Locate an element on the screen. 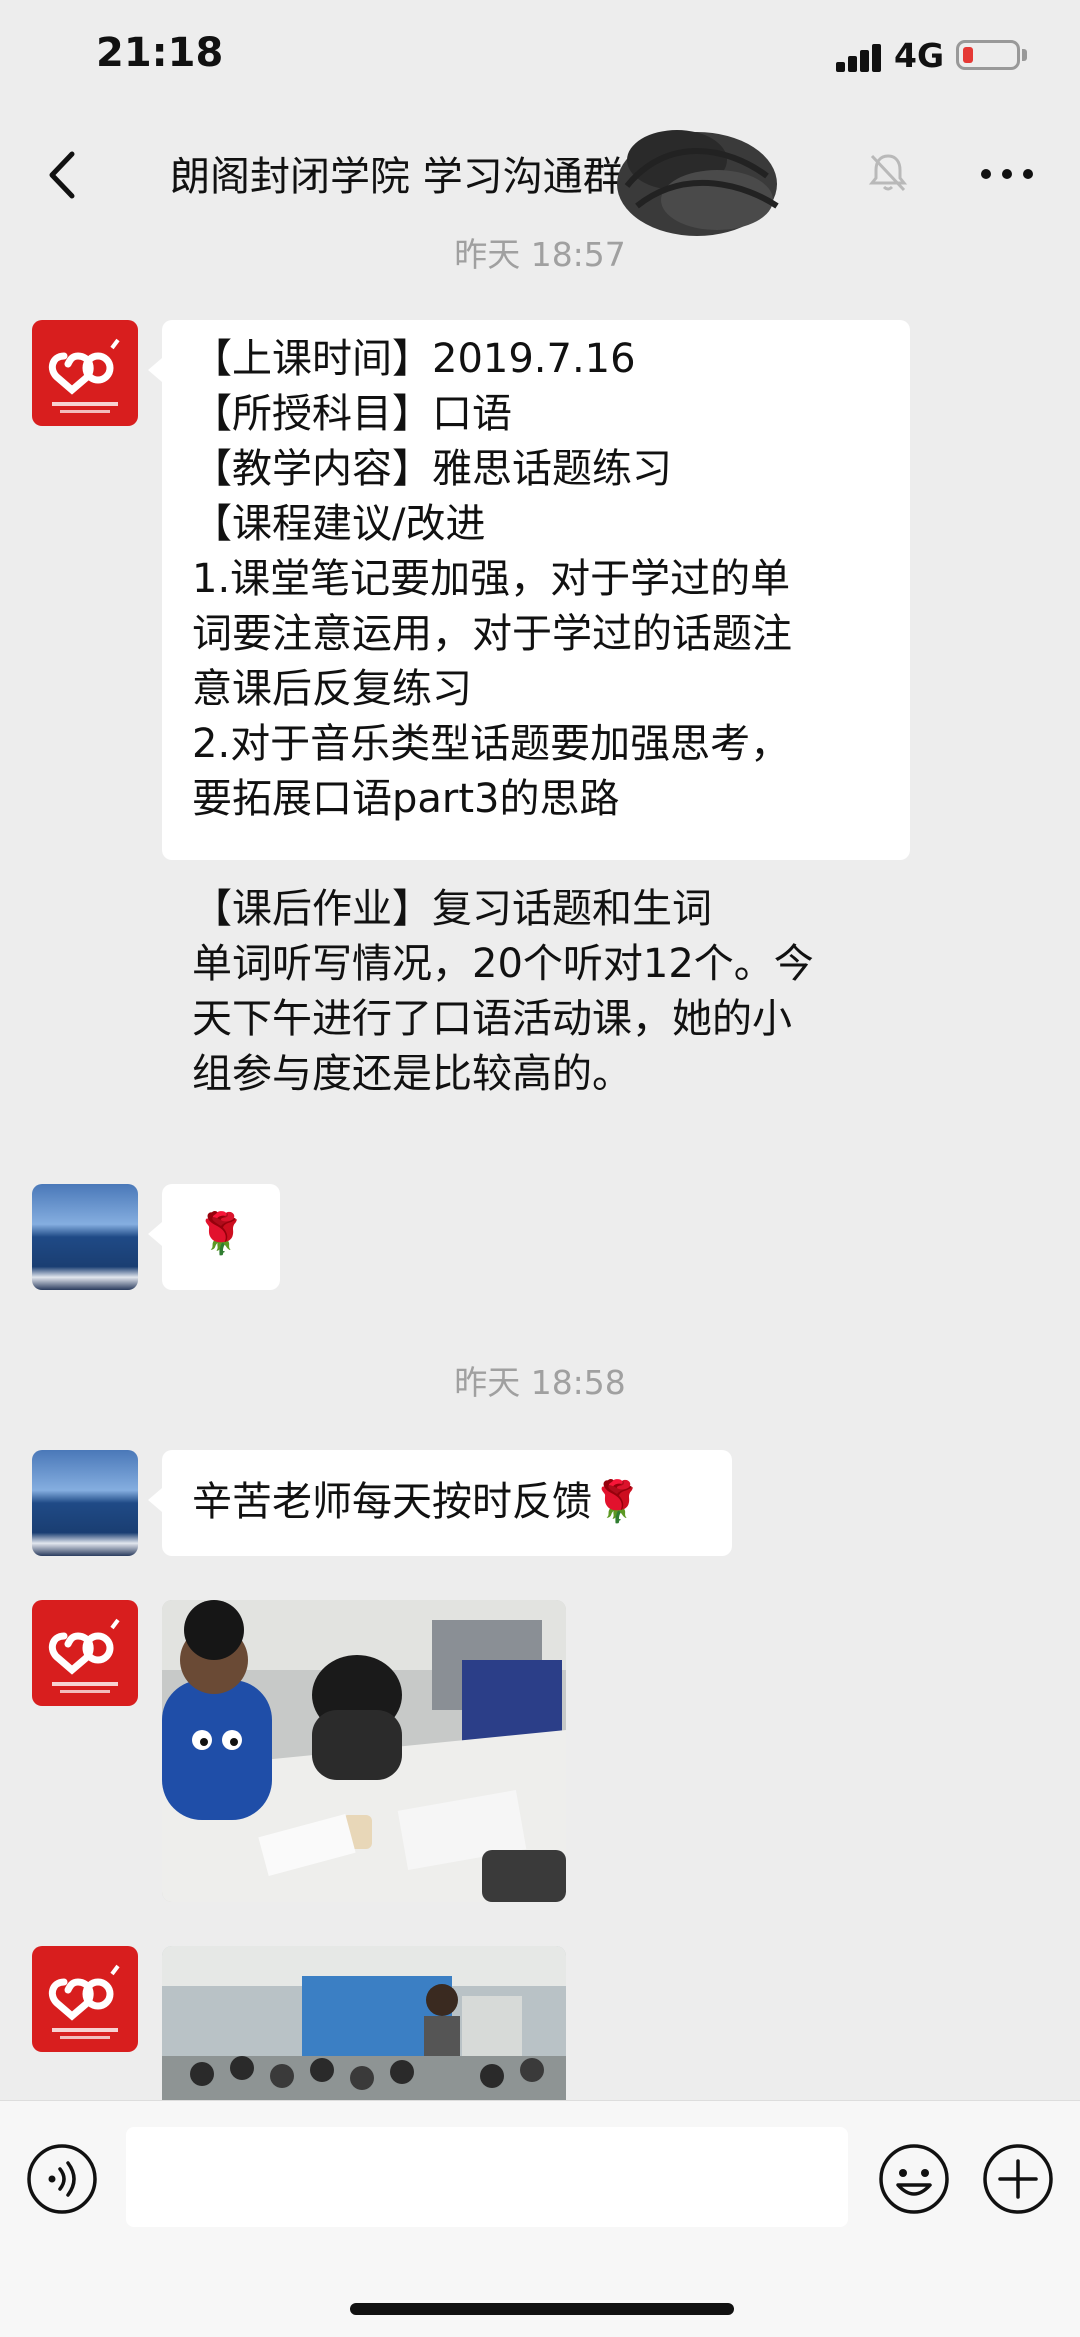 This screenshot has height=2337, width=1080. message-line: 【所授科目】口语 is located at coordinates (352, 414).